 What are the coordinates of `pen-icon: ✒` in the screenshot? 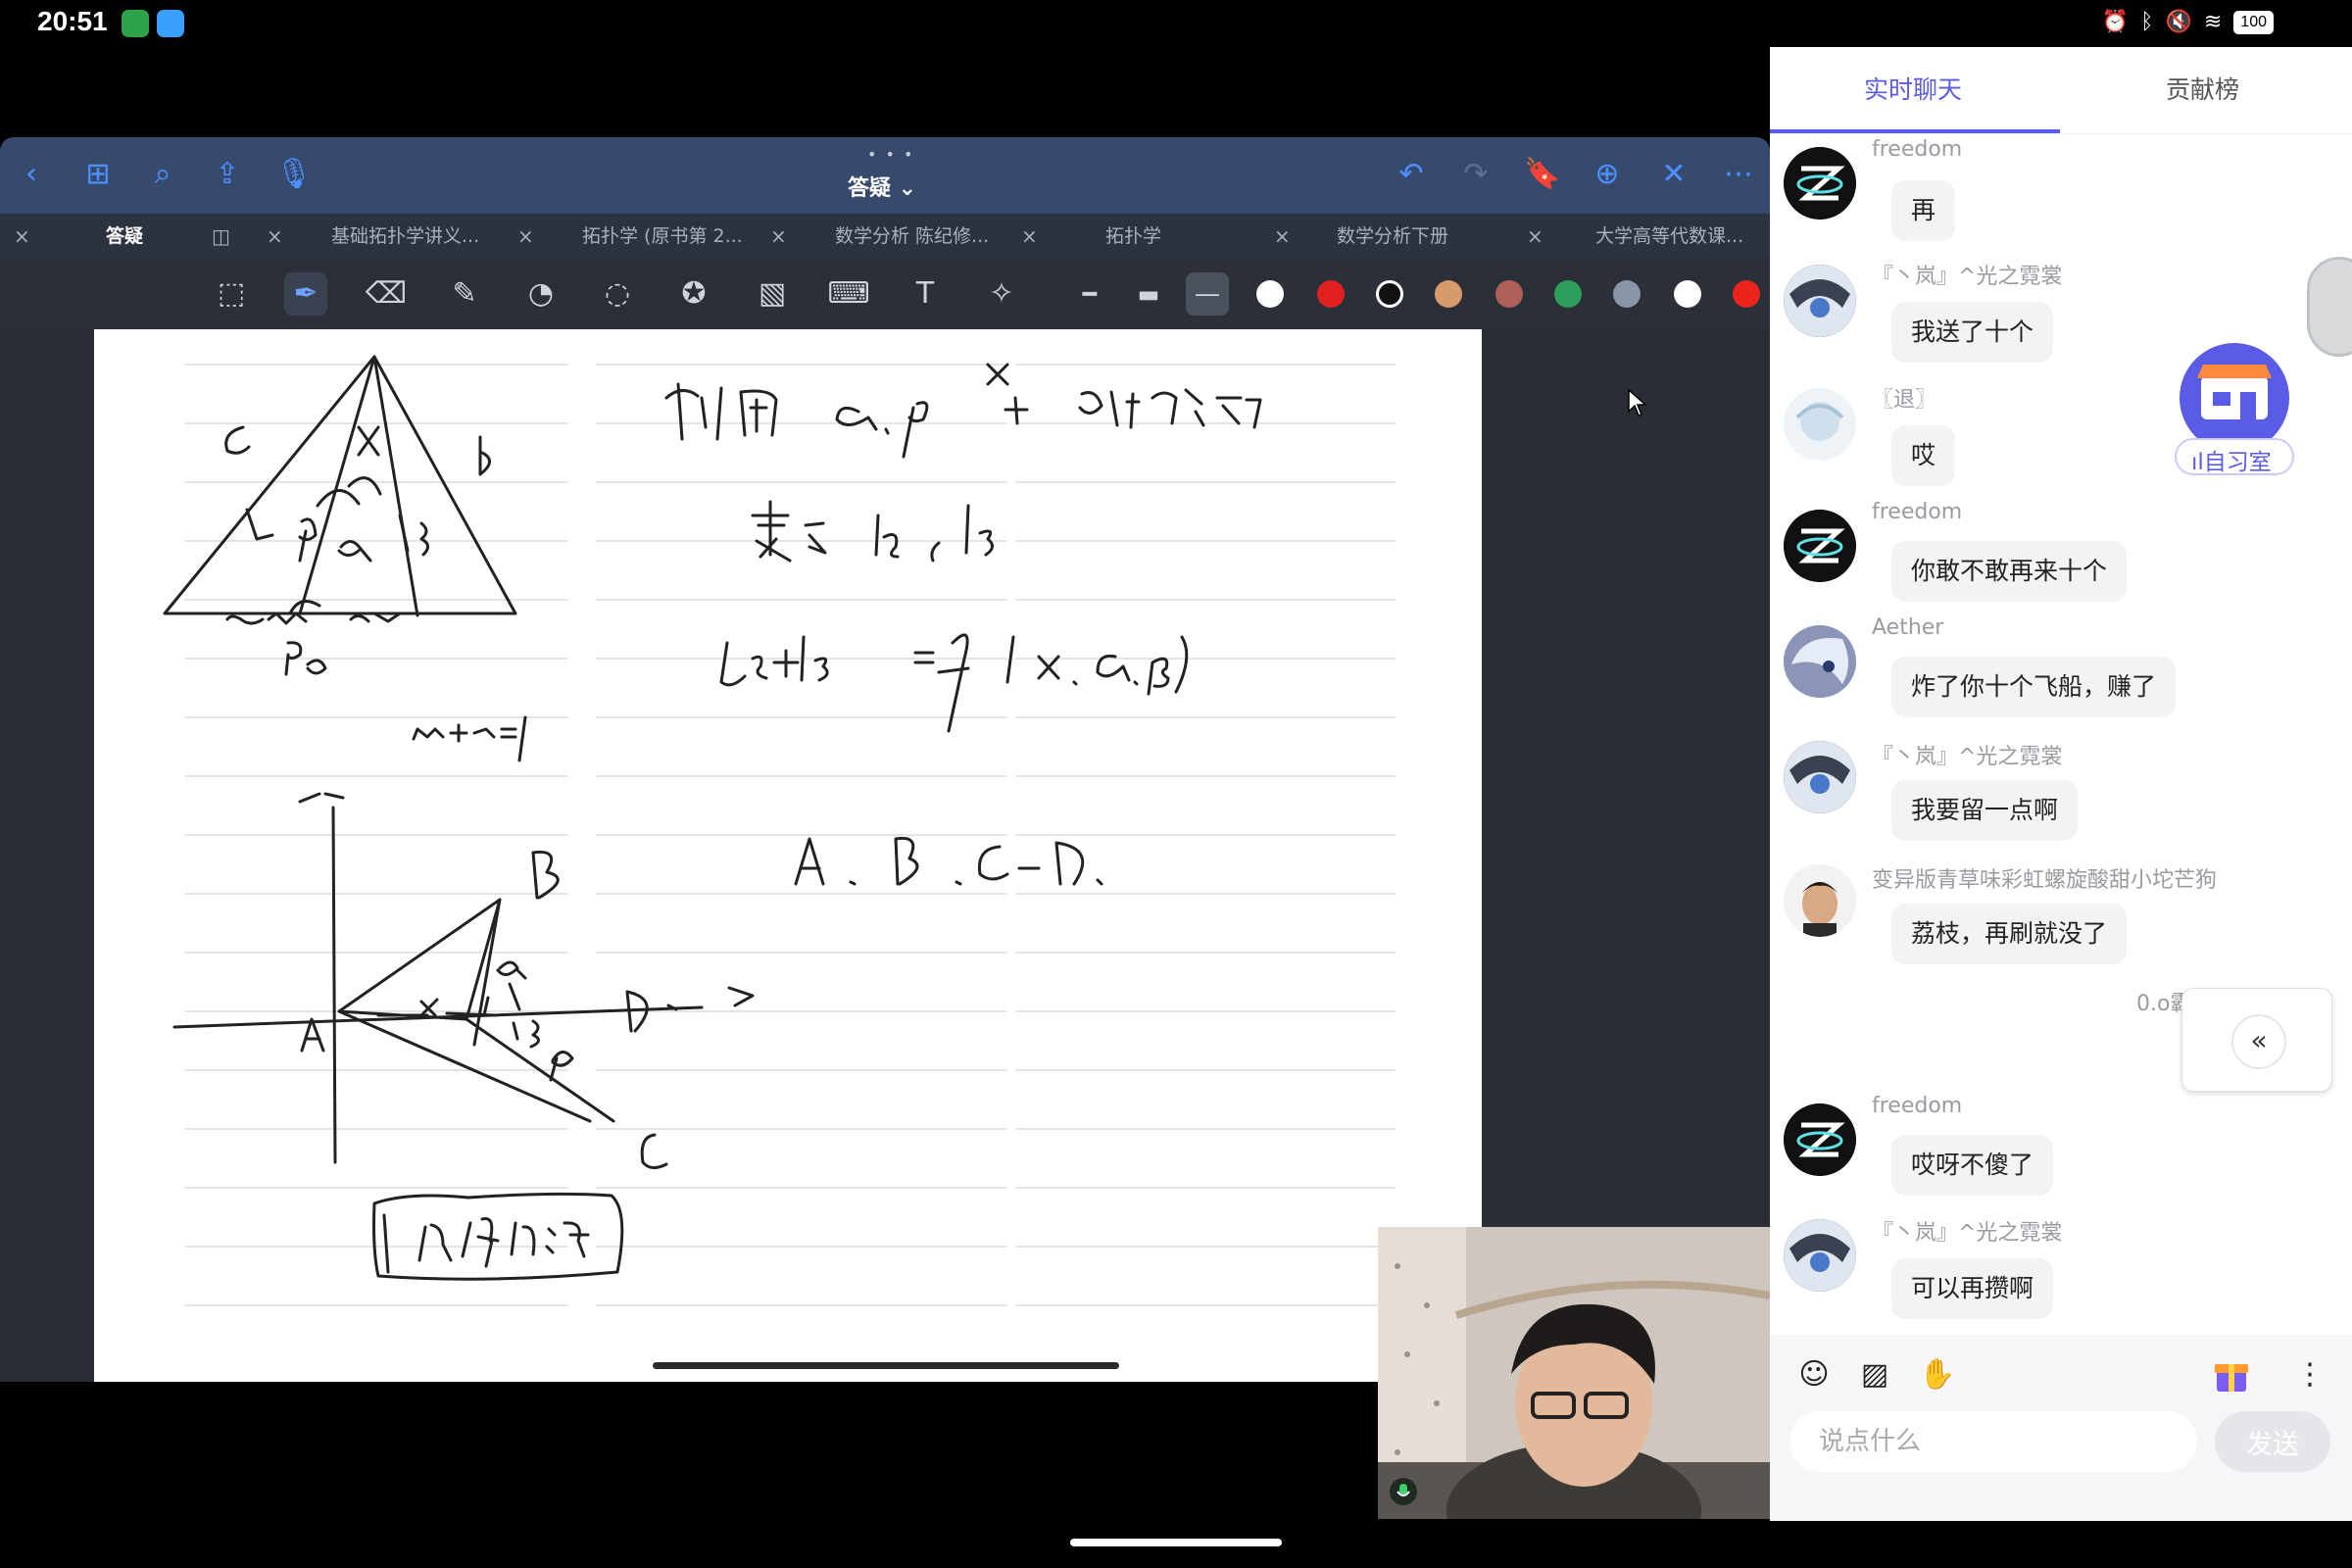 It's located at (305, 294).